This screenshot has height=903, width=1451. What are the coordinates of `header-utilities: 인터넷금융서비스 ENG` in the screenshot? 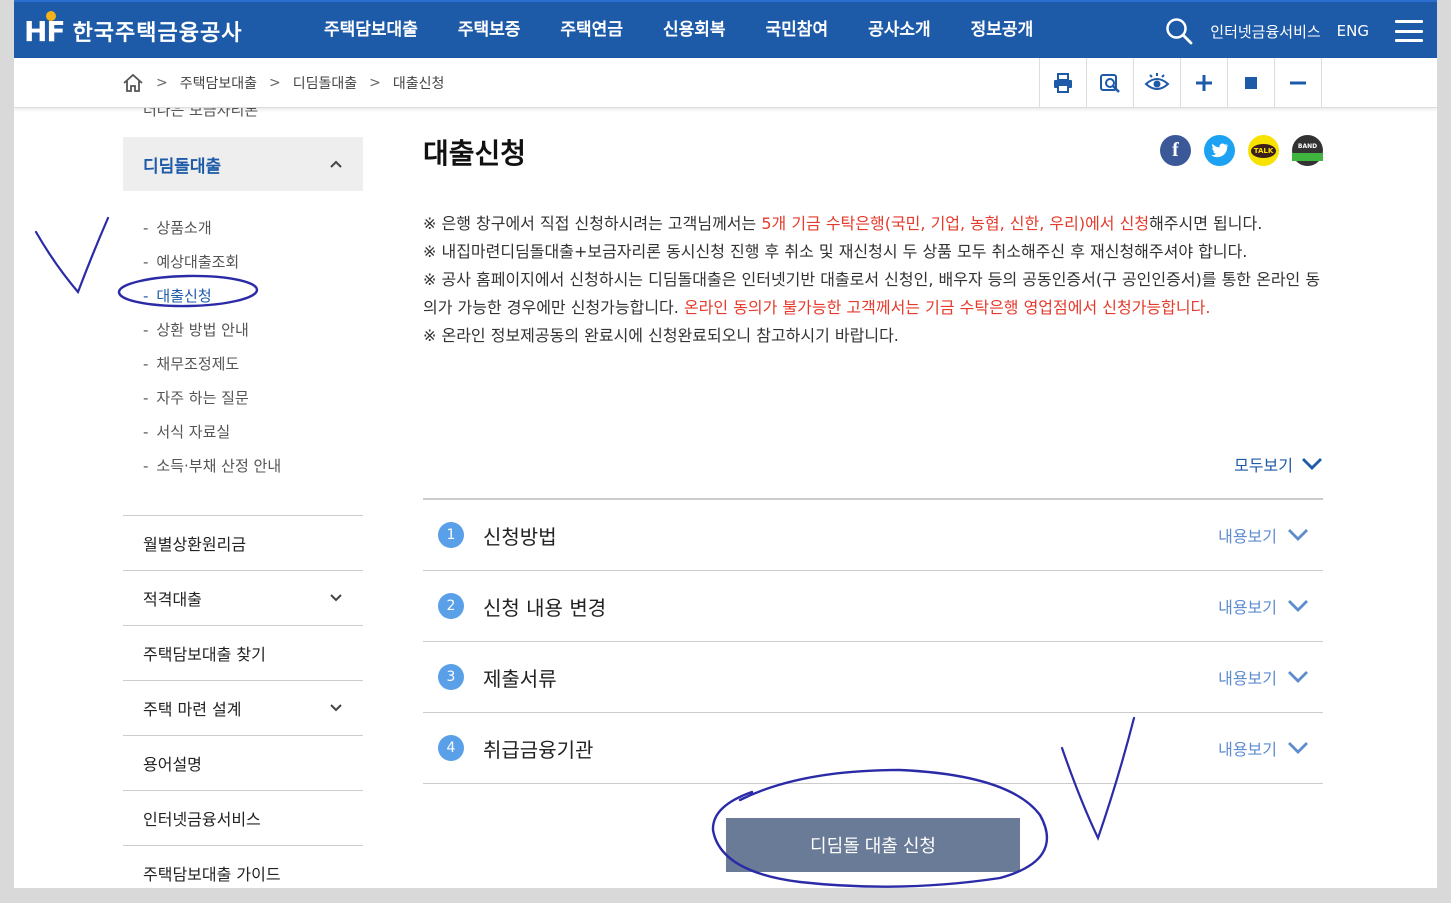 It's located at (1300, 31).